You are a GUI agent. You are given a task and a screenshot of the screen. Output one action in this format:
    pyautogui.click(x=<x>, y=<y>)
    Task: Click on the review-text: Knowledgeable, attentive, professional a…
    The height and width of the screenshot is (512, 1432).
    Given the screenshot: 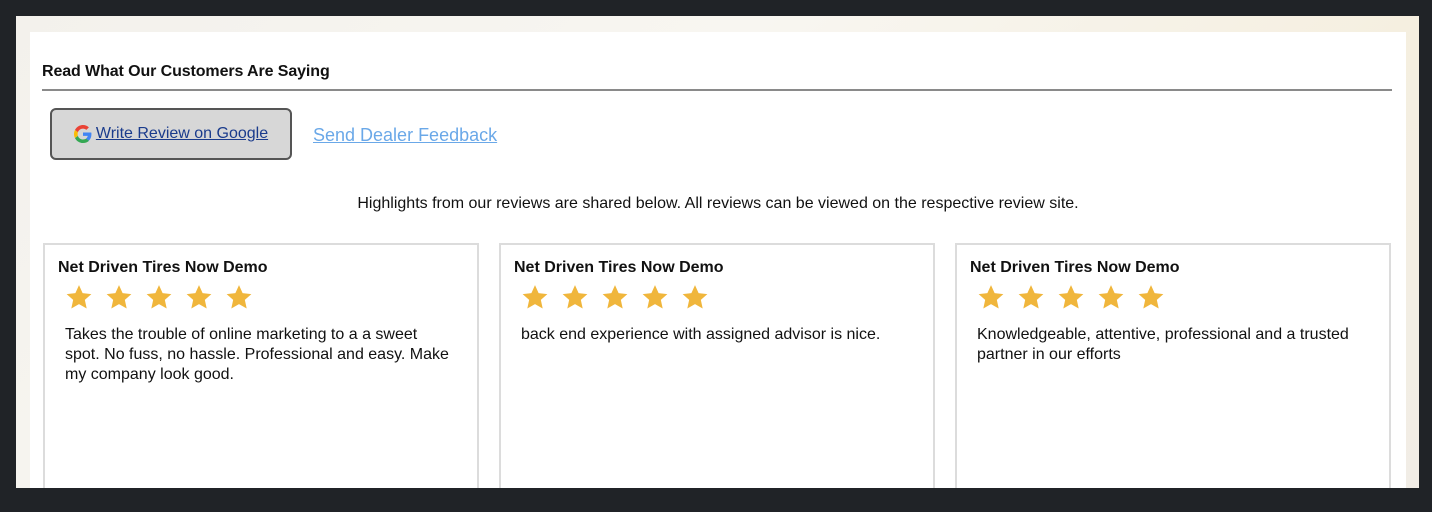 What is the action you would take?
    pyautogui.click(x=1163, y=344)
    